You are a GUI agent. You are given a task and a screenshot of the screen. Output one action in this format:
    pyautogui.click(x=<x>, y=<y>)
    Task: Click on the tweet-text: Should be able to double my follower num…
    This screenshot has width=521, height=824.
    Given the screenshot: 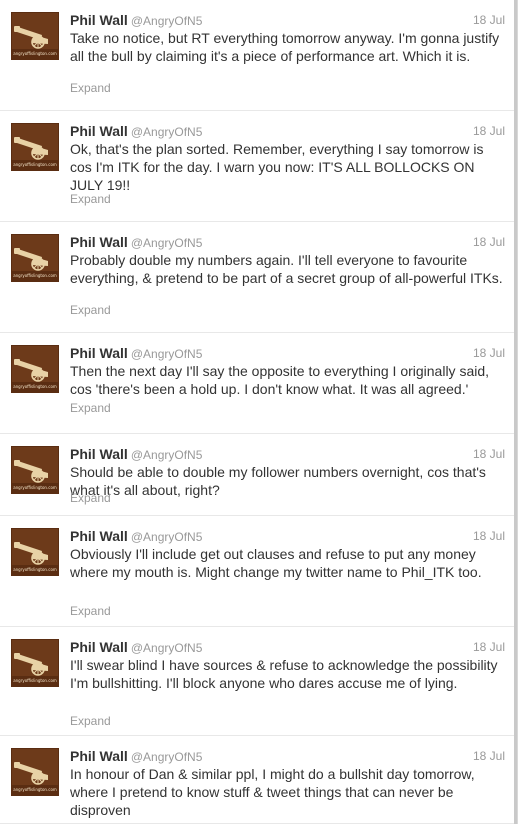 What is the action you would take?
    pyautogui.click(x=278, y=481)
    